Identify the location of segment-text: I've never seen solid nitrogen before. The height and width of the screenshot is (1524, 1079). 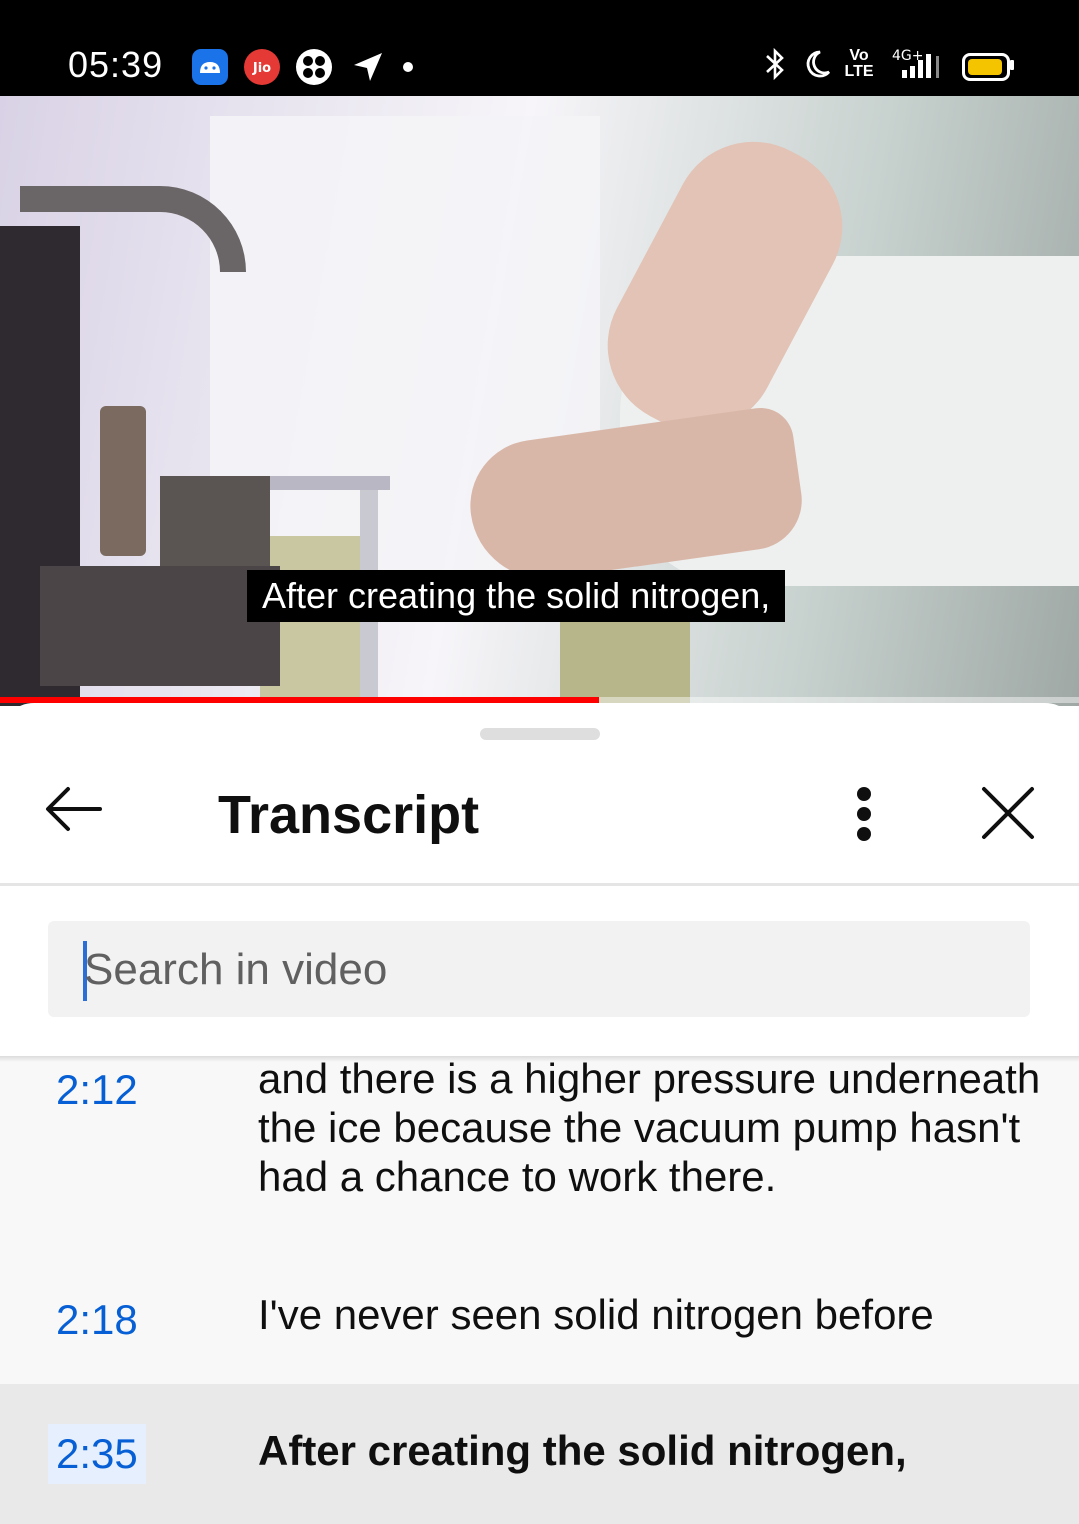
(596, 1314).